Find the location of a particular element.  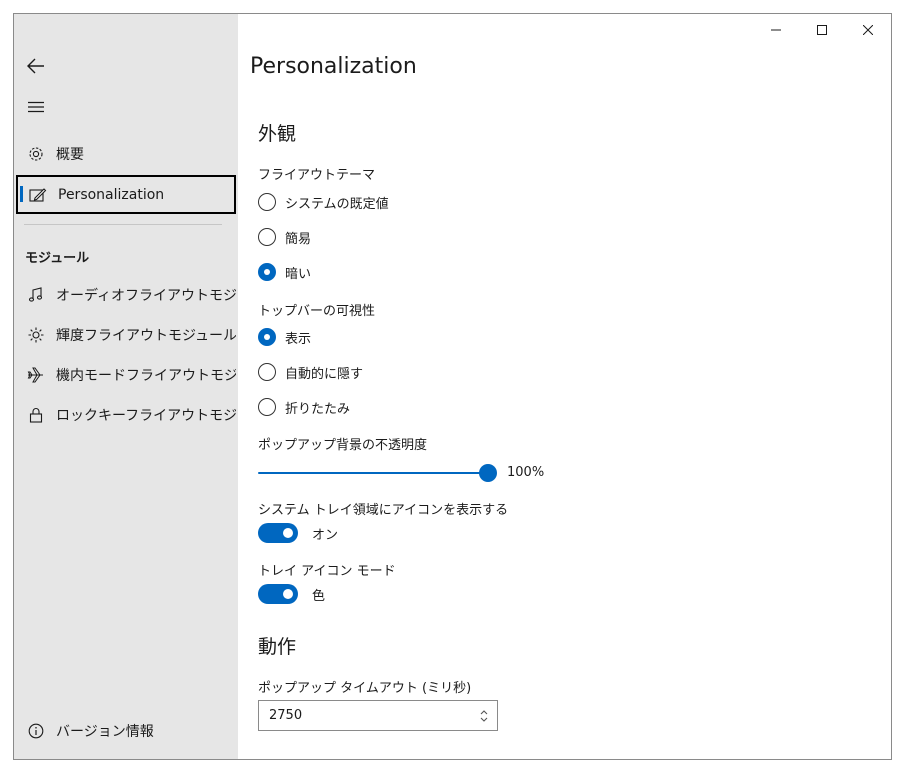

hamburger-menu-button is located at coordinates (36, 107).